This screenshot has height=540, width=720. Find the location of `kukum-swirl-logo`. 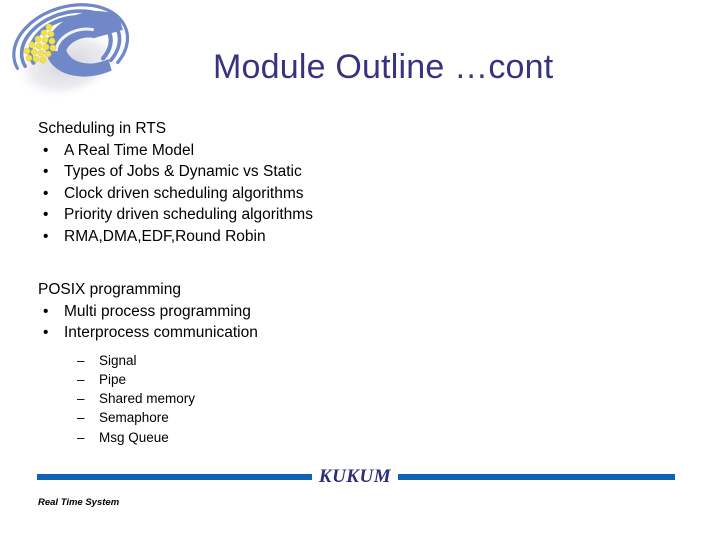

kukum-swirl-logo is located at coordinates (75, 54).